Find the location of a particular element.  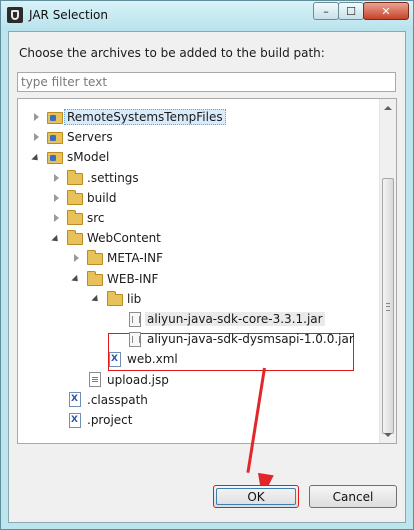

tree-item-label: Servers is located at coordinates (90, 137).